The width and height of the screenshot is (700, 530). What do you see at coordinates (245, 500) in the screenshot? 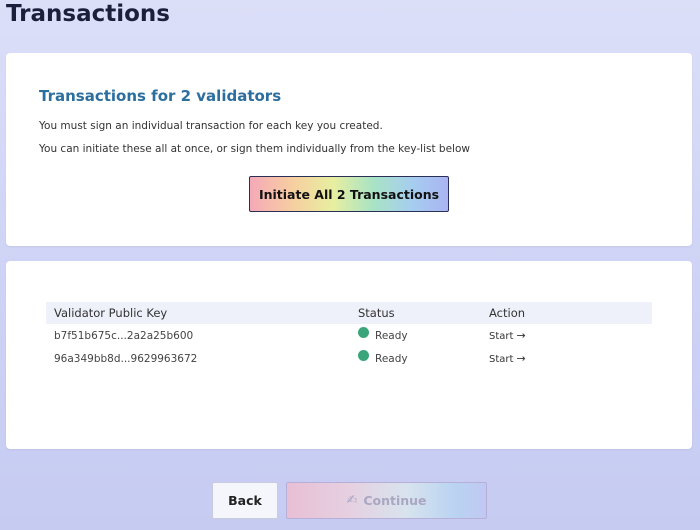
I see `back-button: Back` at bounding box center [245, 500].